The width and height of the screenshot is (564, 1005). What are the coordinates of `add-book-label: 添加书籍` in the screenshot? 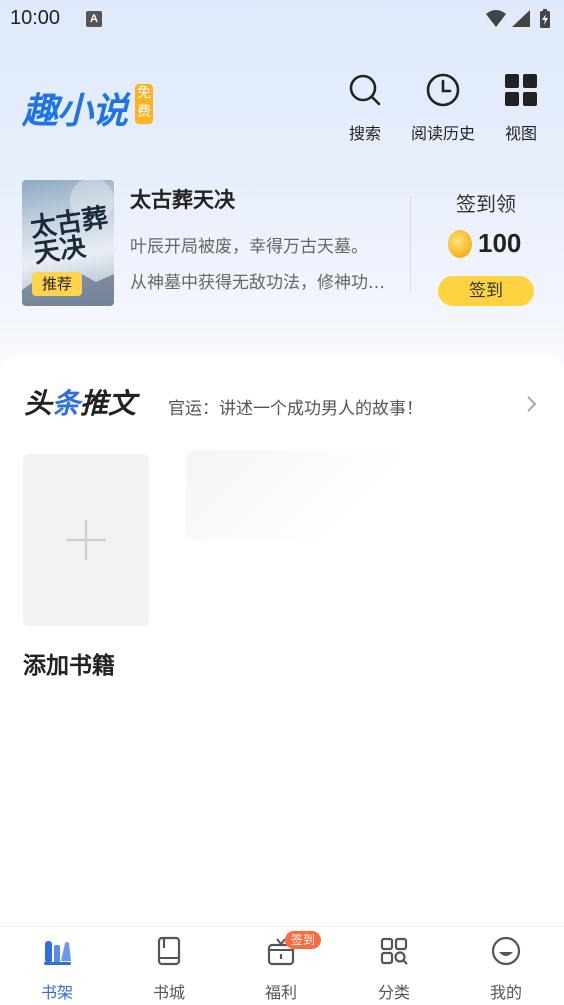 It's located at (69, 666).